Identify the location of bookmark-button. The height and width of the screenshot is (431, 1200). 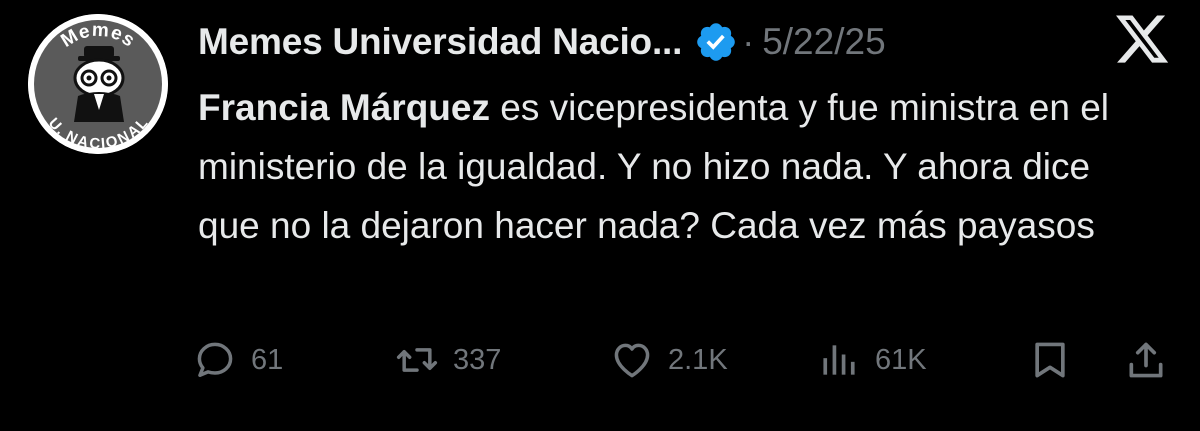
(1050, 360).